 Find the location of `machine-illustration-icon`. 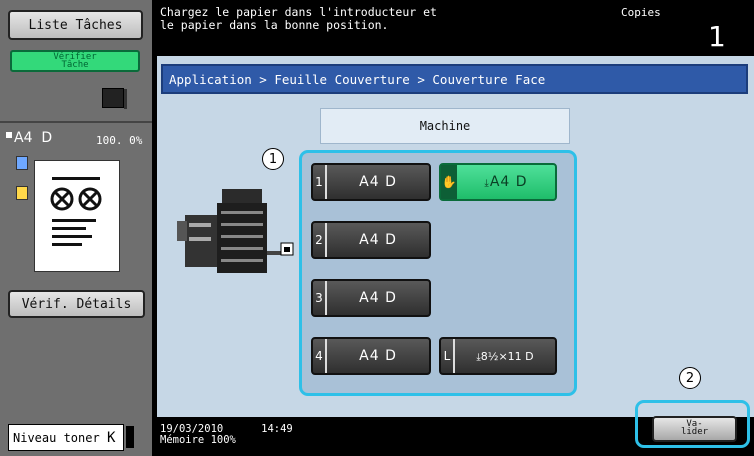

machine-illustration-icon is located at coordinates (235, 231).